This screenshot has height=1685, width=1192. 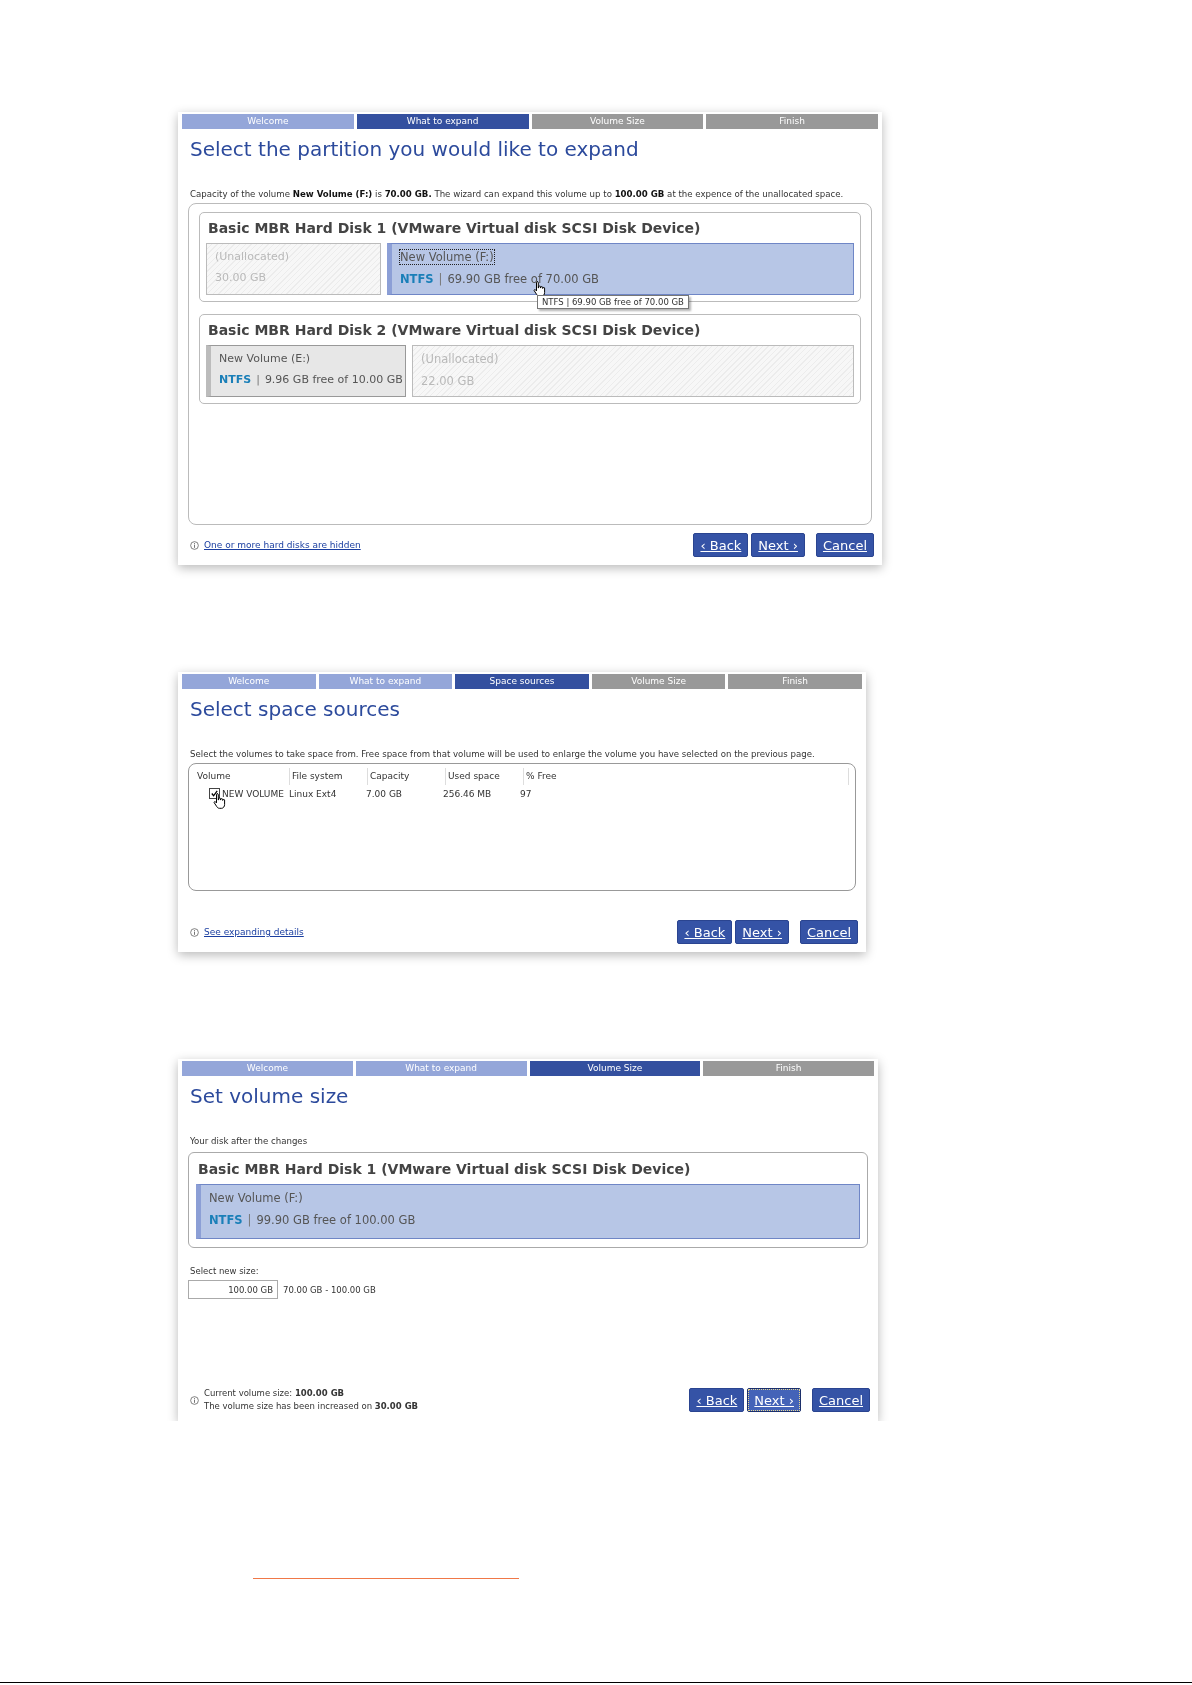 What do you see at coordinates (249, 1141) in the screenshot?
I see `description: Your disk after the changes` at bounding box center [249, 1141].